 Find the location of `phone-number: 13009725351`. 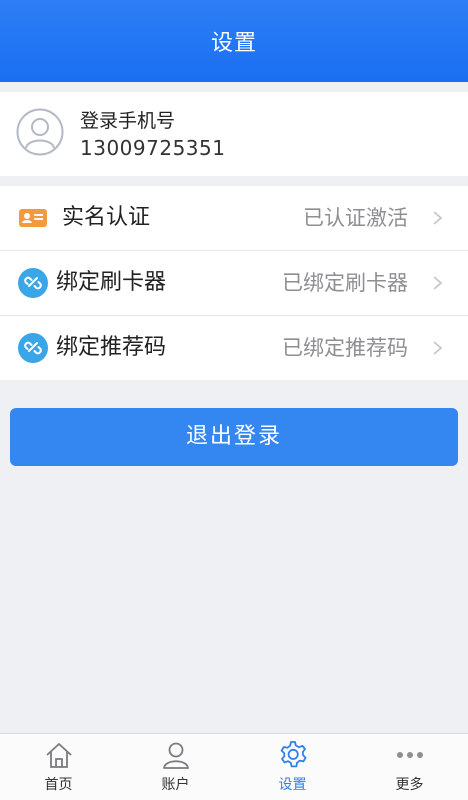

phone-number: 13009725351 is located at coordinates (153, 148).